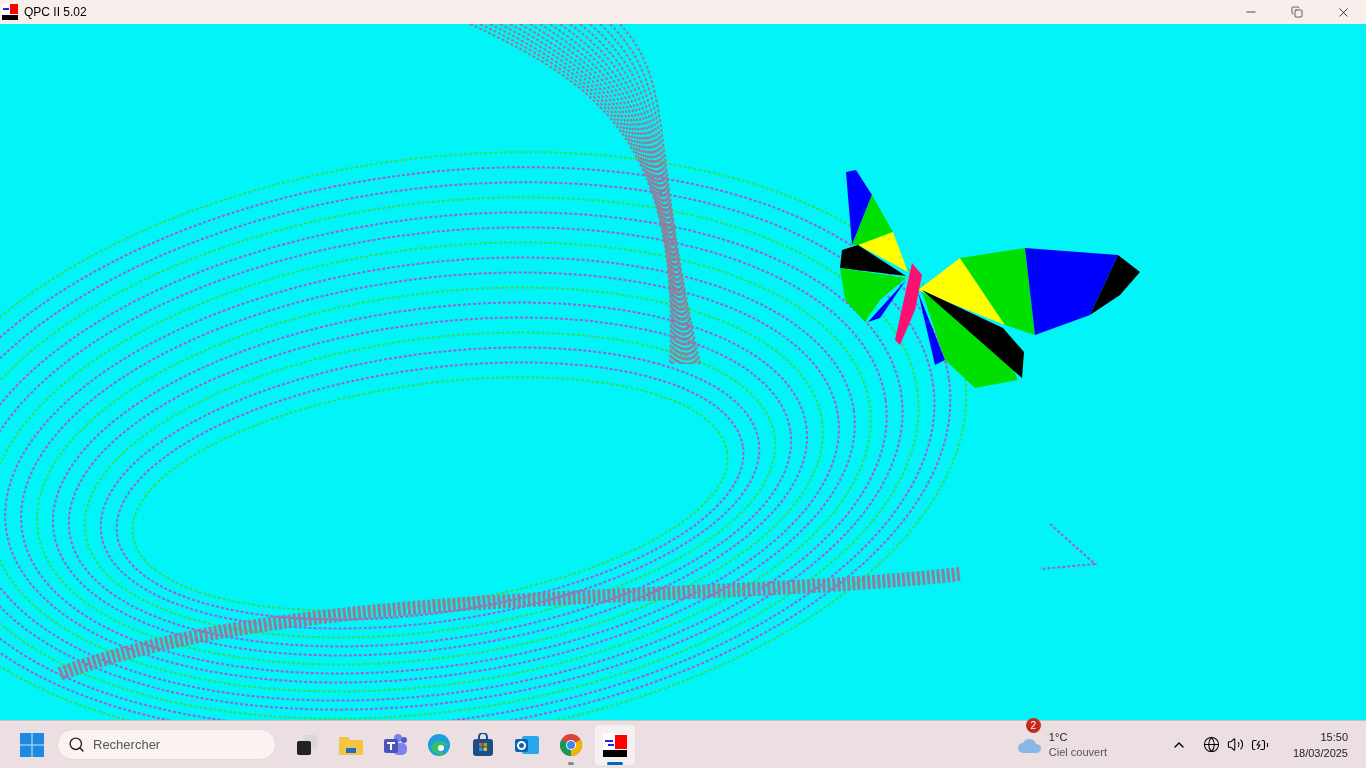 The image size is (1366, 768). I want to click on clock-date: 18/03/2025, so click(1320, 753).